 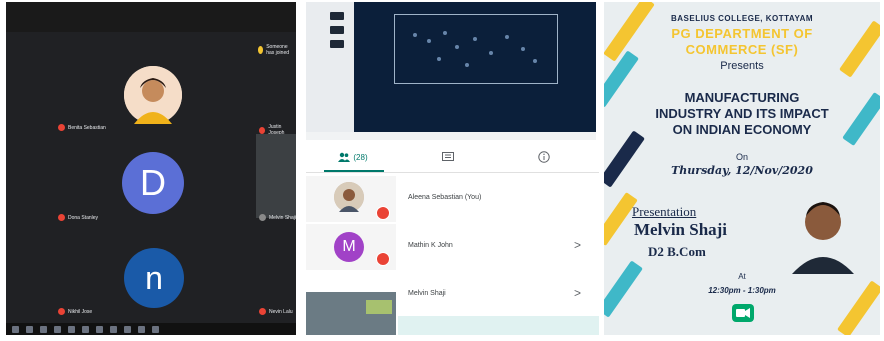 What do you see at coordinates (154, 278) in the screenshot?
I see `participant-initial-avatar: n` at bounding box center [154, 278].